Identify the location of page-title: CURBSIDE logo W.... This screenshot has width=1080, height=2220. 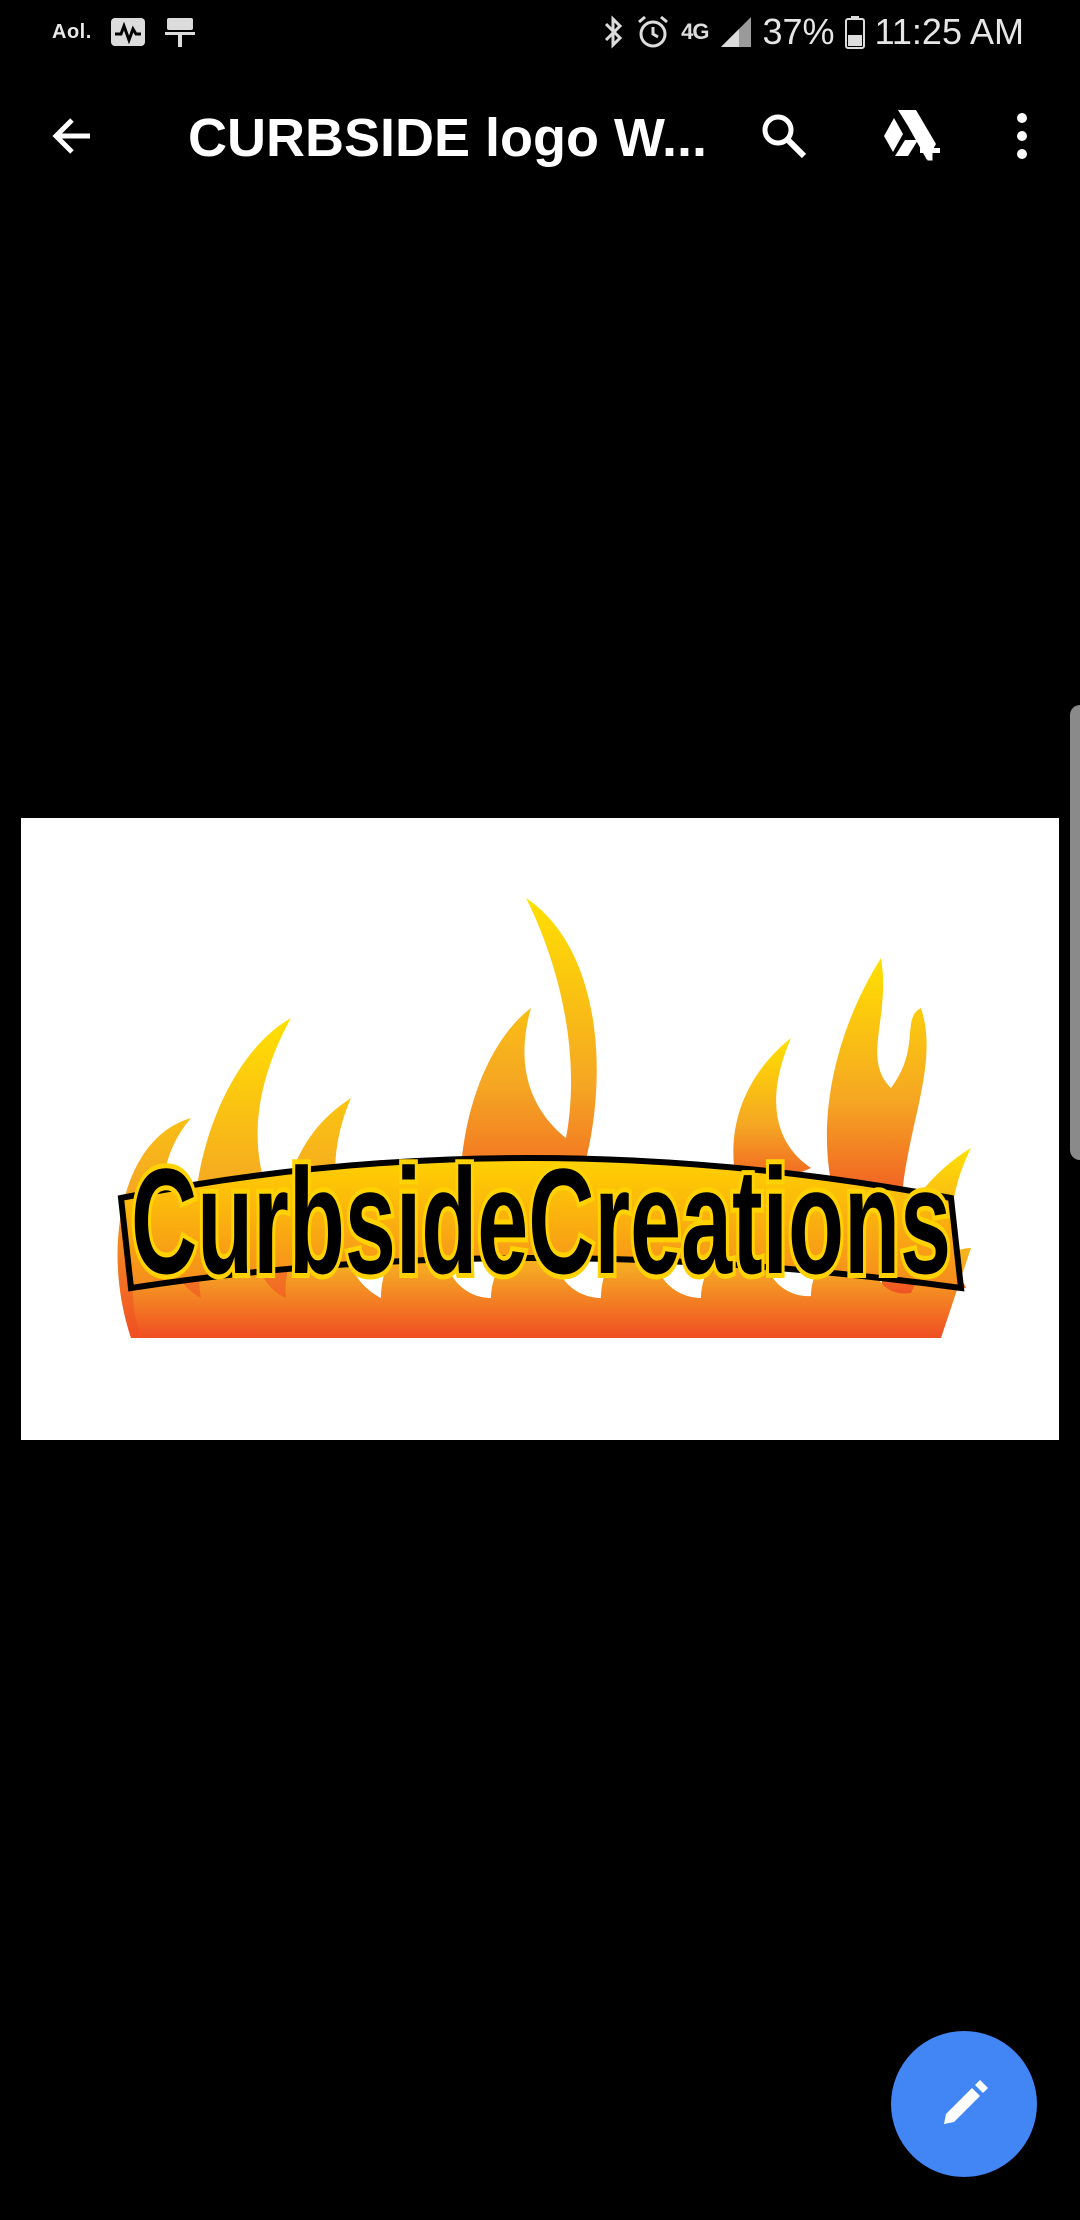
(447, 138).